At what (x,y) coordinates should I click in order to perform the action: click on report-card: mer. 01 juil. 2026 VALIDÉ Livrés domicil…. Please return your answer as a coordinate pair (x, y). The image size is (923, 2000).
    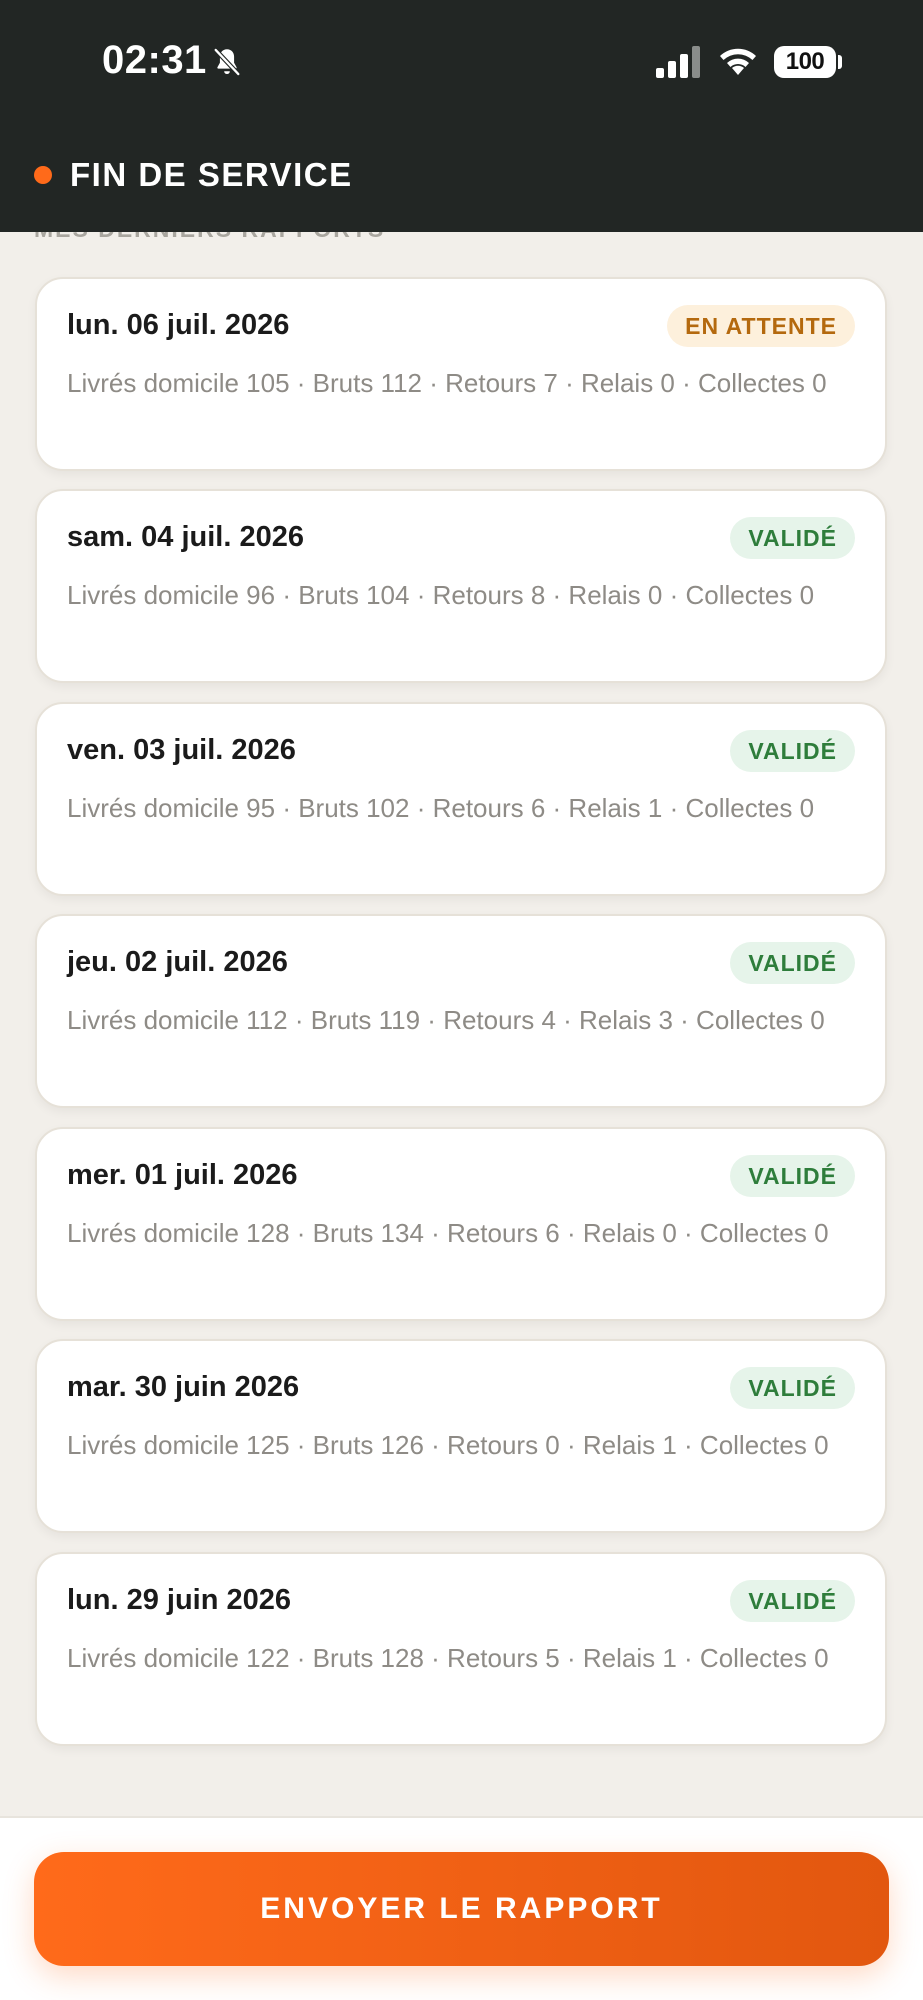
    Looking at the image, I should click on (461, 1224).